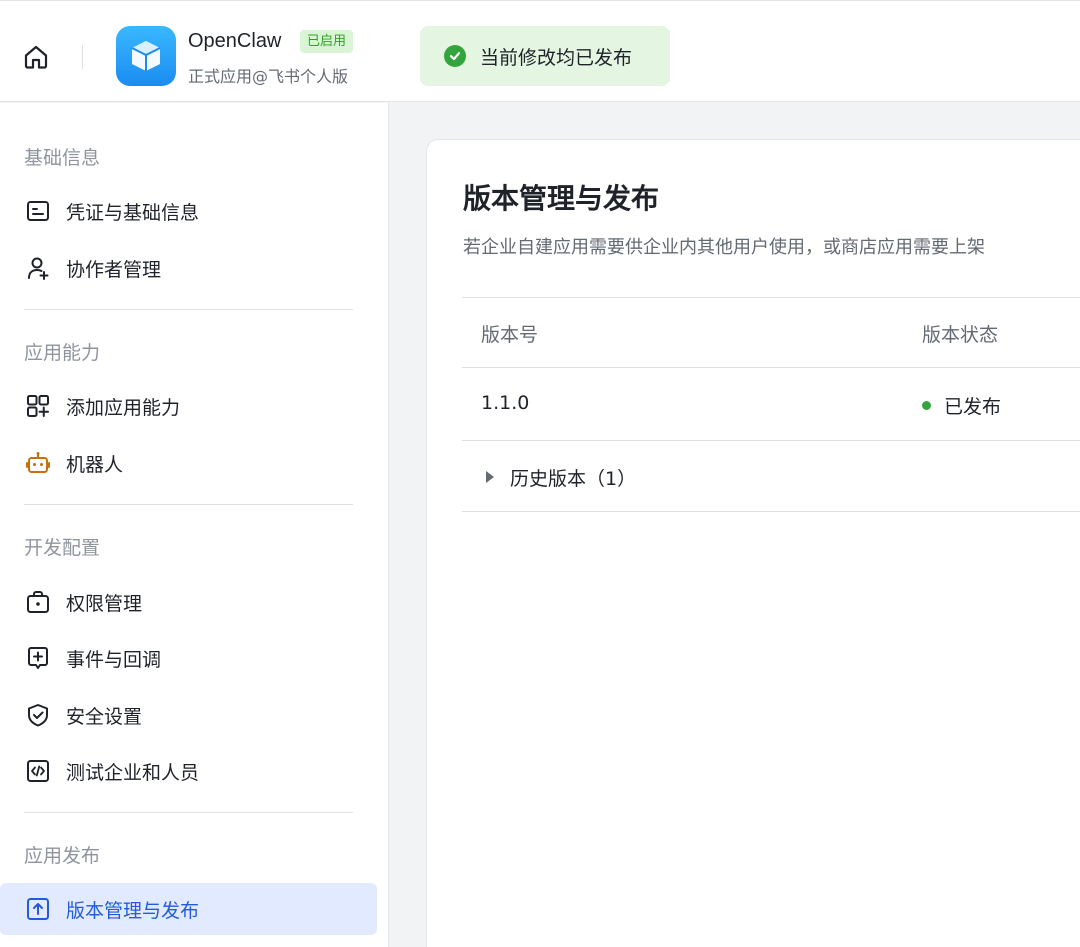  What do you see at coordinates (114, 269) in the screenshot?
I see `sidebar-item-label: 协作者管理` at bounding box center [114, 269].